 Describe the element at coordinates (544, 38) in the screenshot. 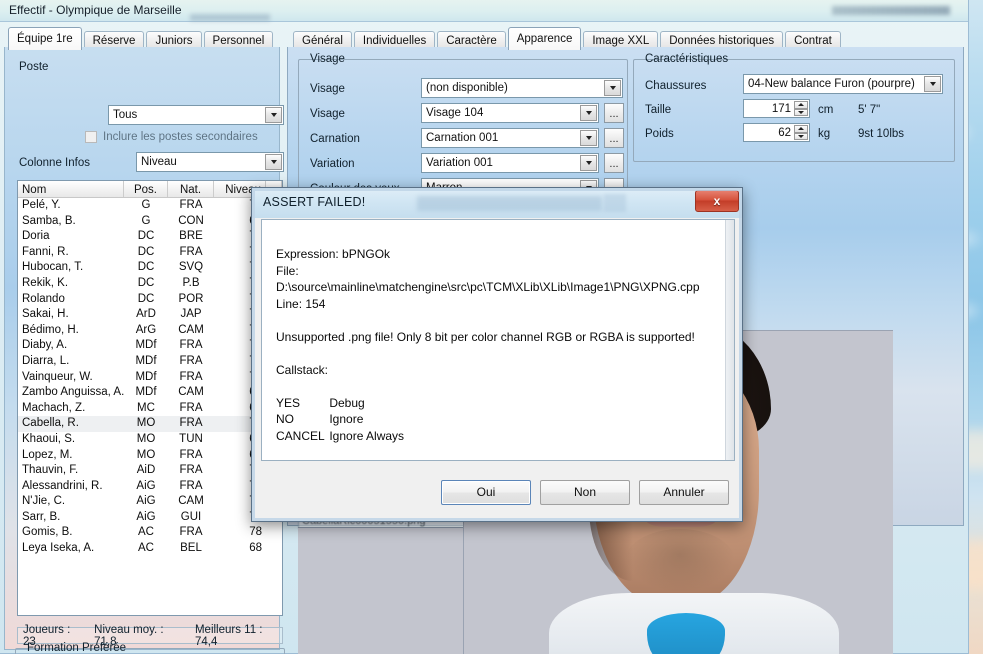

I see `tab-apparence: Apparence` at that location.